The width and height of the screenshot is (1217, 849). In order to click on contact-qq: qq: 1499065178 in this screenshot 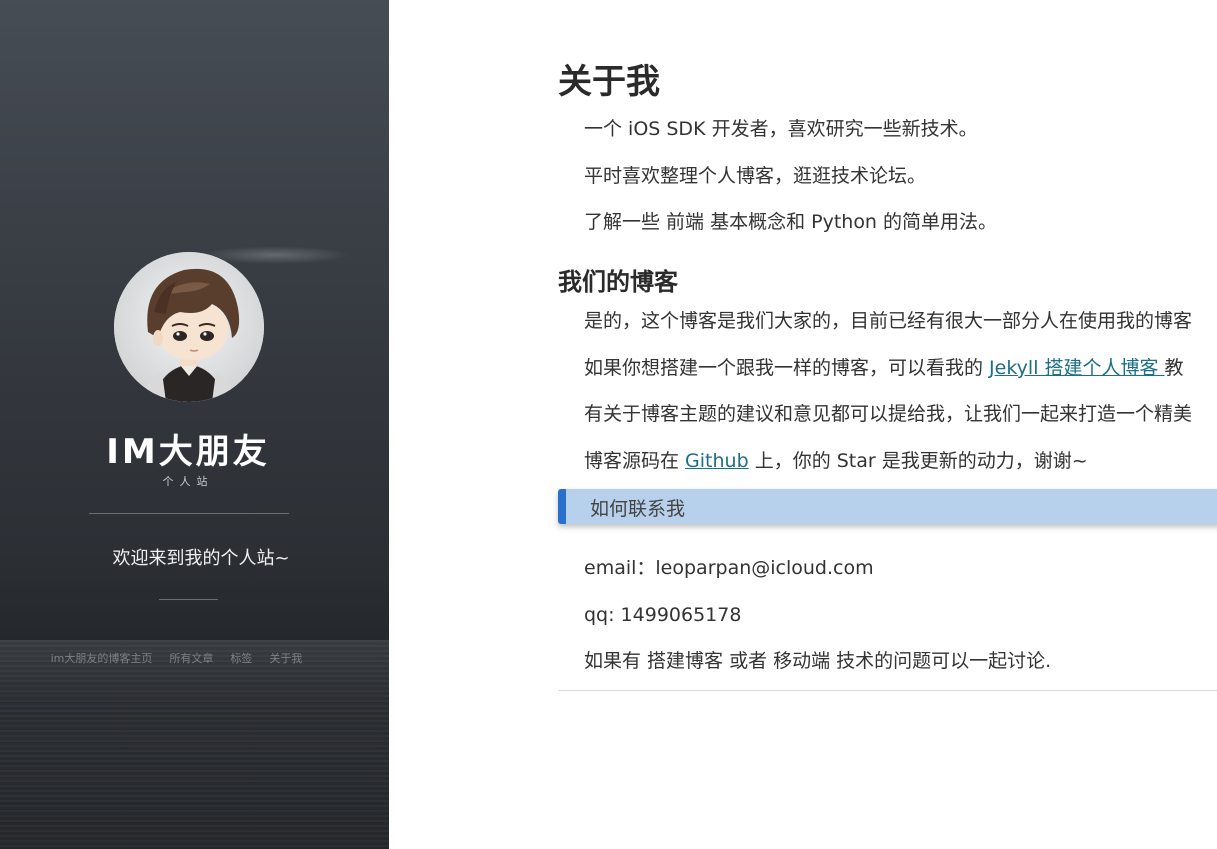, I will do `click(663, 615)`.